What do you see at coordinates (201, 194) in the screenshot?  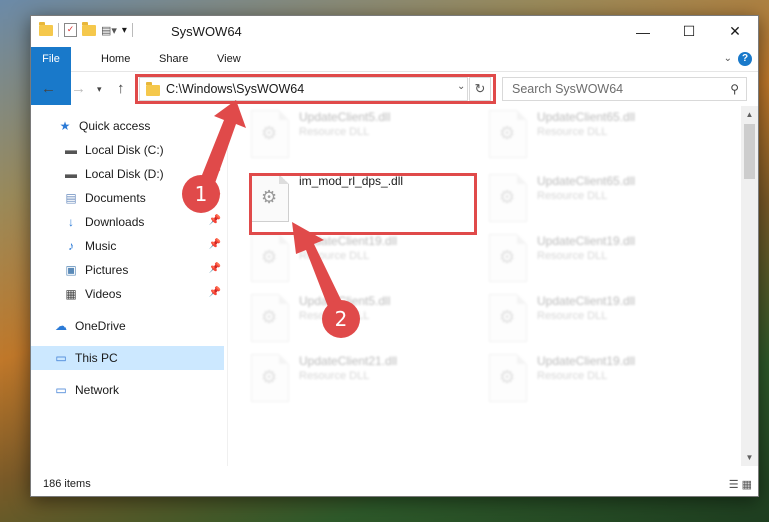 I see `step-1-badge: 1` at bounding box center [201, 194].